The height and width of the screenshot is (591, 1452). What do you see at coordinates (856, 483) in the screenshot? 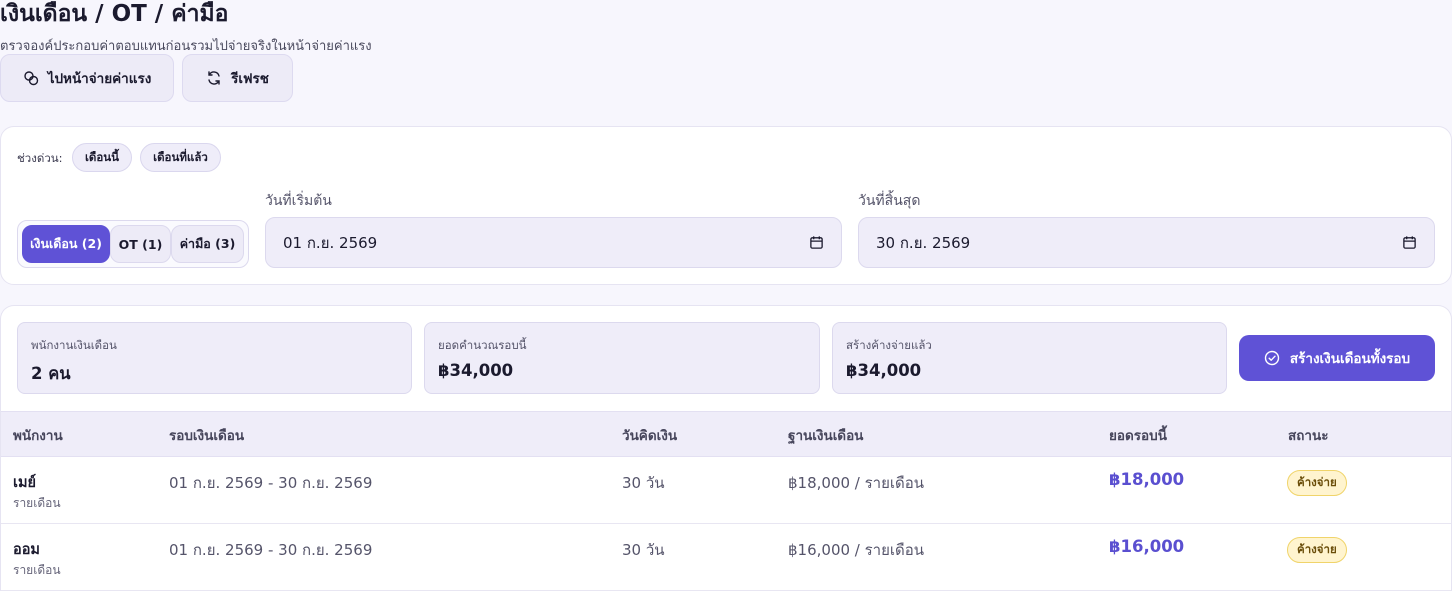
I see `base-salary: ฿18,000 / รายเดือน` at bounding box center [856, 483].